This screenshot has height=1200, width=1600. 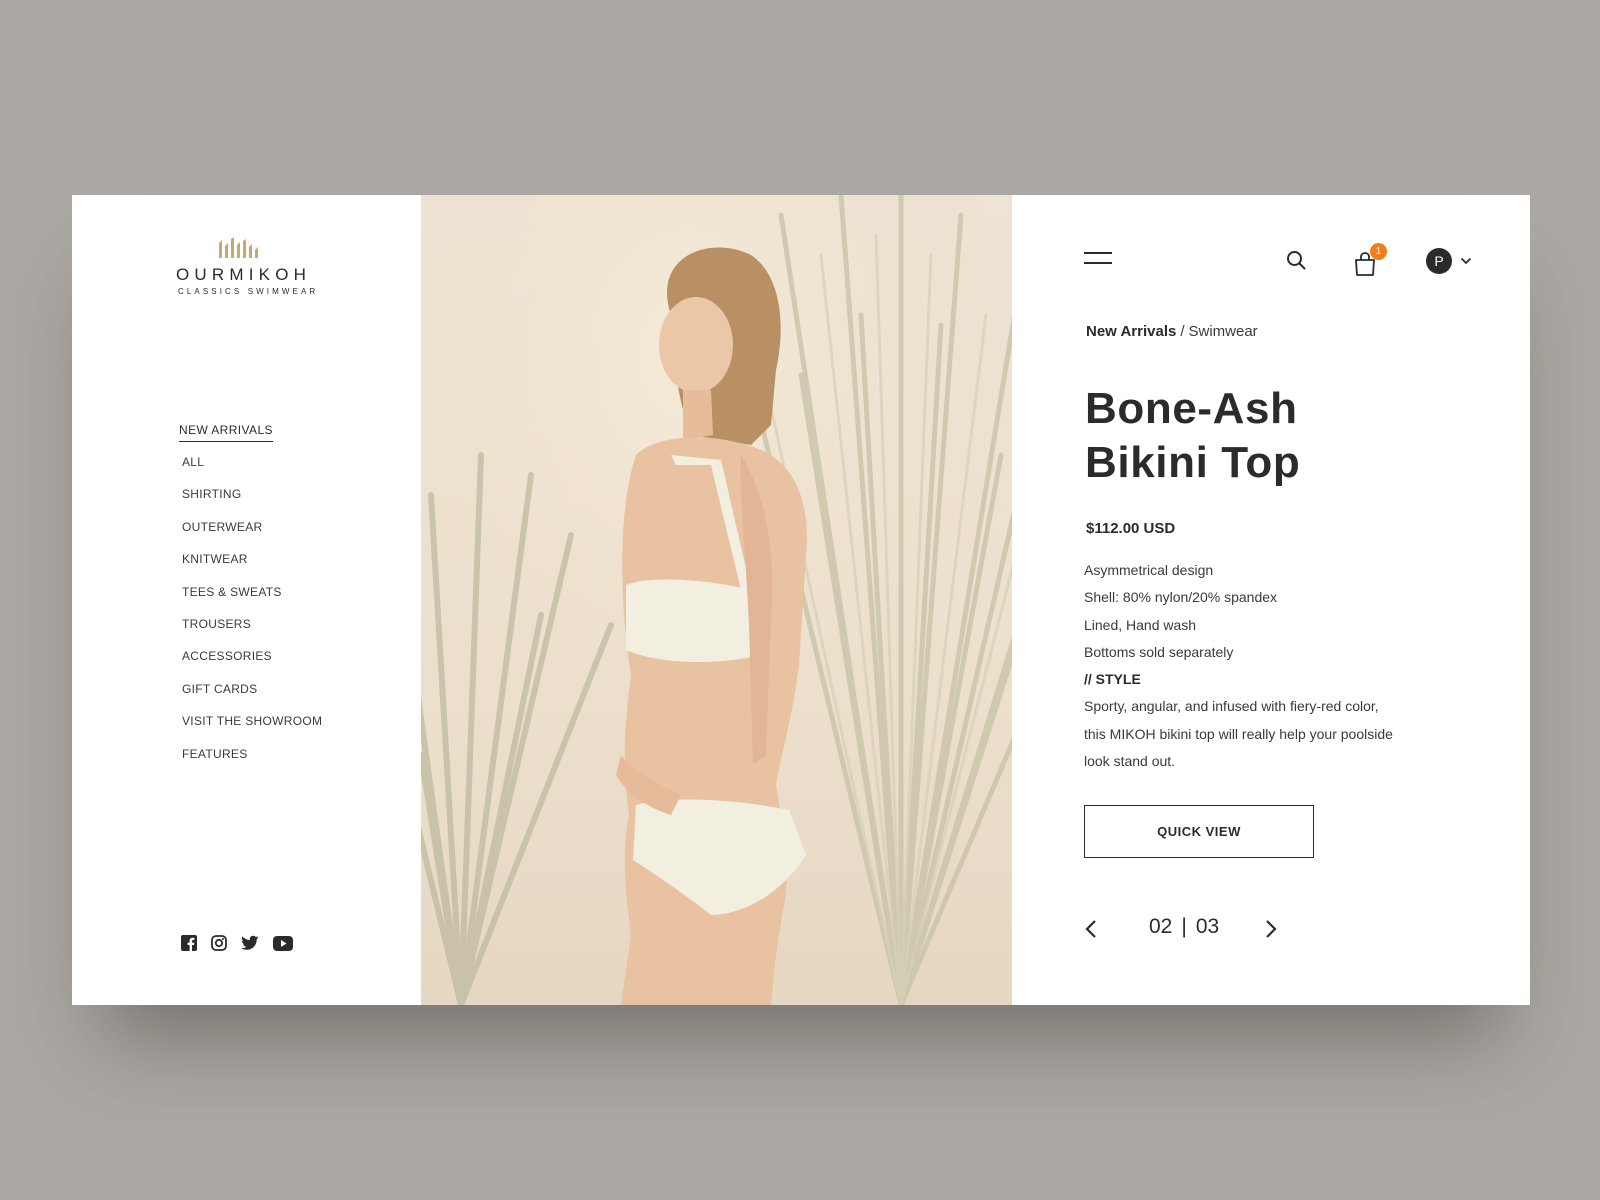 What do you see at coordinates (1199, 831) in the screenshot?
I see `quick-view-button: QUICK VIEW` at bounding box center [1199, 831].